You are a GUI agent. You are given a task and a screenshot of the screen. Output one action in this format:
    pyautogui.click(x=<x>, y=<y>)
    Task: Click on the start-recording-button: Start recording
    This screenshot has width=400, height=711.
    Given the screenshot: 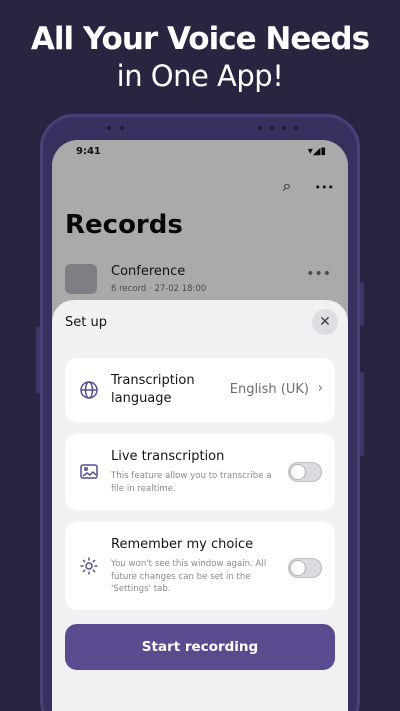 What is the action you would take?
    pyautogui.click(x=200, y=647)
    